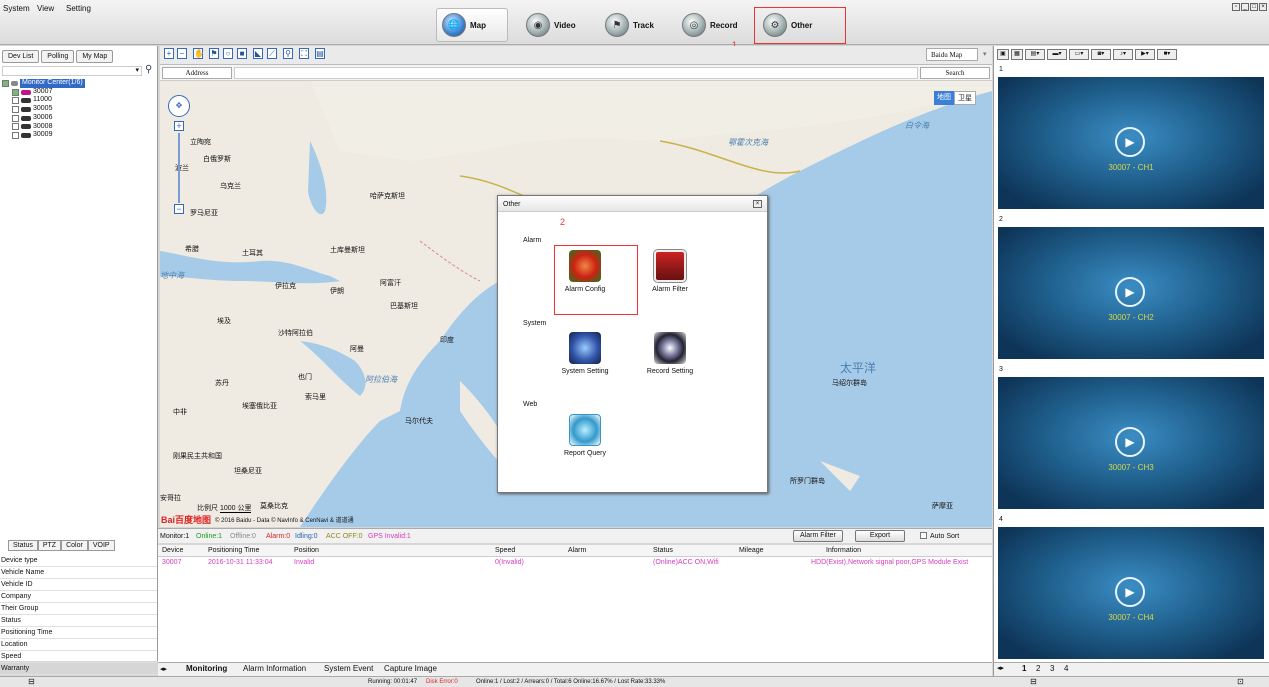 This screenshot has width=1269, height=687. Describe the element at coordinates (818, 536) in the screenshot. I see `alarm-filter-button: Alarm Filter` at that location.